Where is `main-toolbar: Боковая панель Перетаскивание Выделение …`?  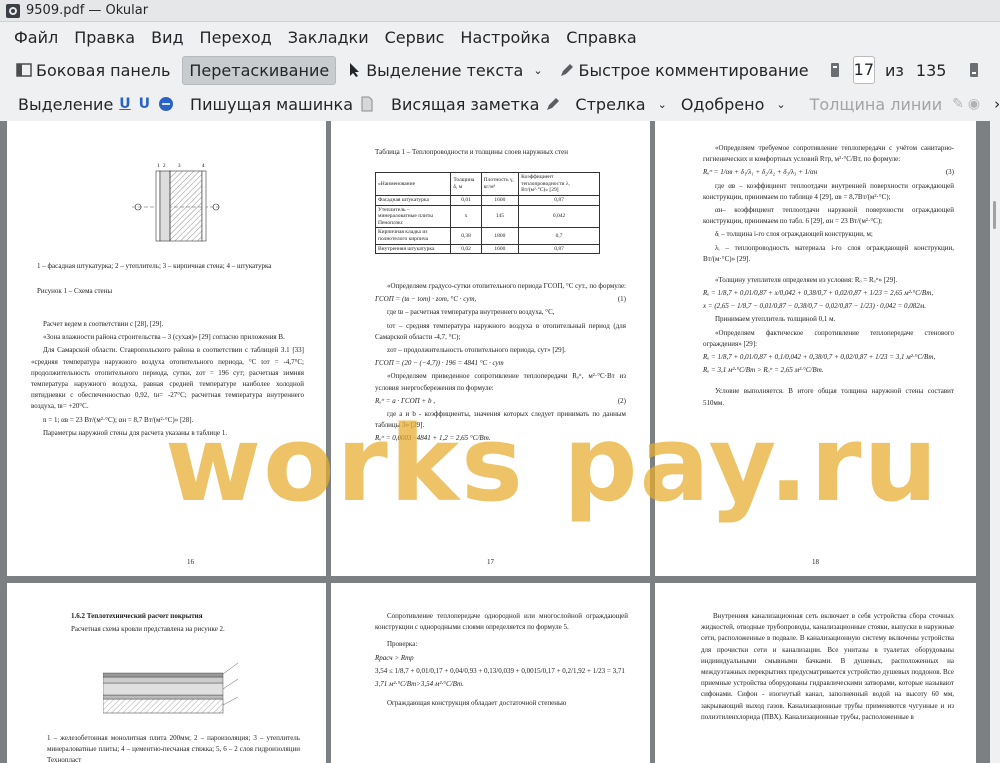 main-toolbar: Боковая панель Перетаскивание Выделение … is located at coordinates (500, 70).